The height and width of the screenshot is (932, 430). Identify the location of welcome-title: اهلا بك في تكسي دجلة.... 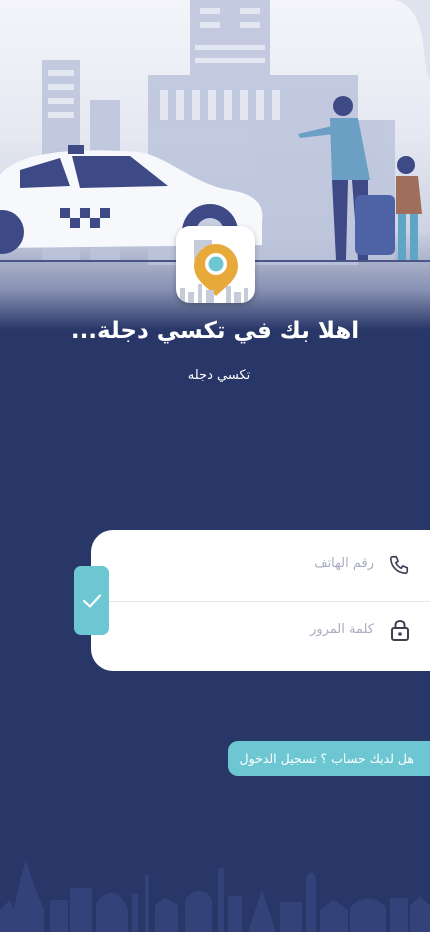
(215, 331).